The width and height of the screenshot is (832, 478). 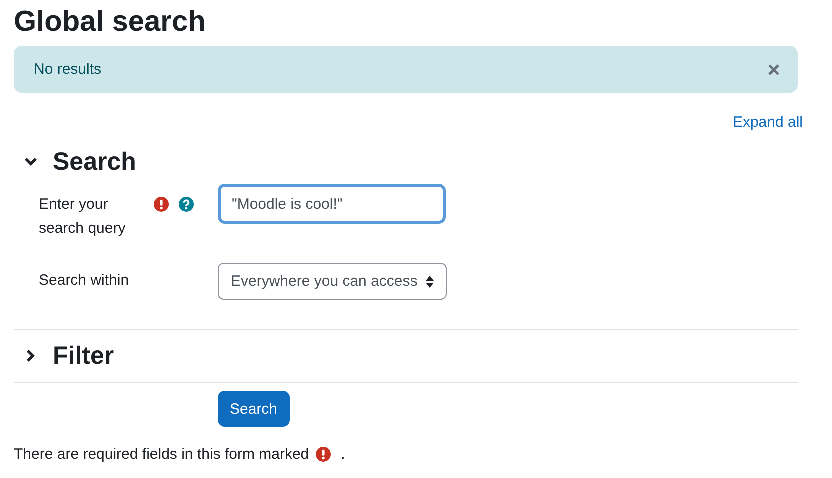 What do you see at coordinates (162, 454) in the screenshot?
I see `required-fields-note: There are required fields in this form marked` at bounding box center [162, 454].